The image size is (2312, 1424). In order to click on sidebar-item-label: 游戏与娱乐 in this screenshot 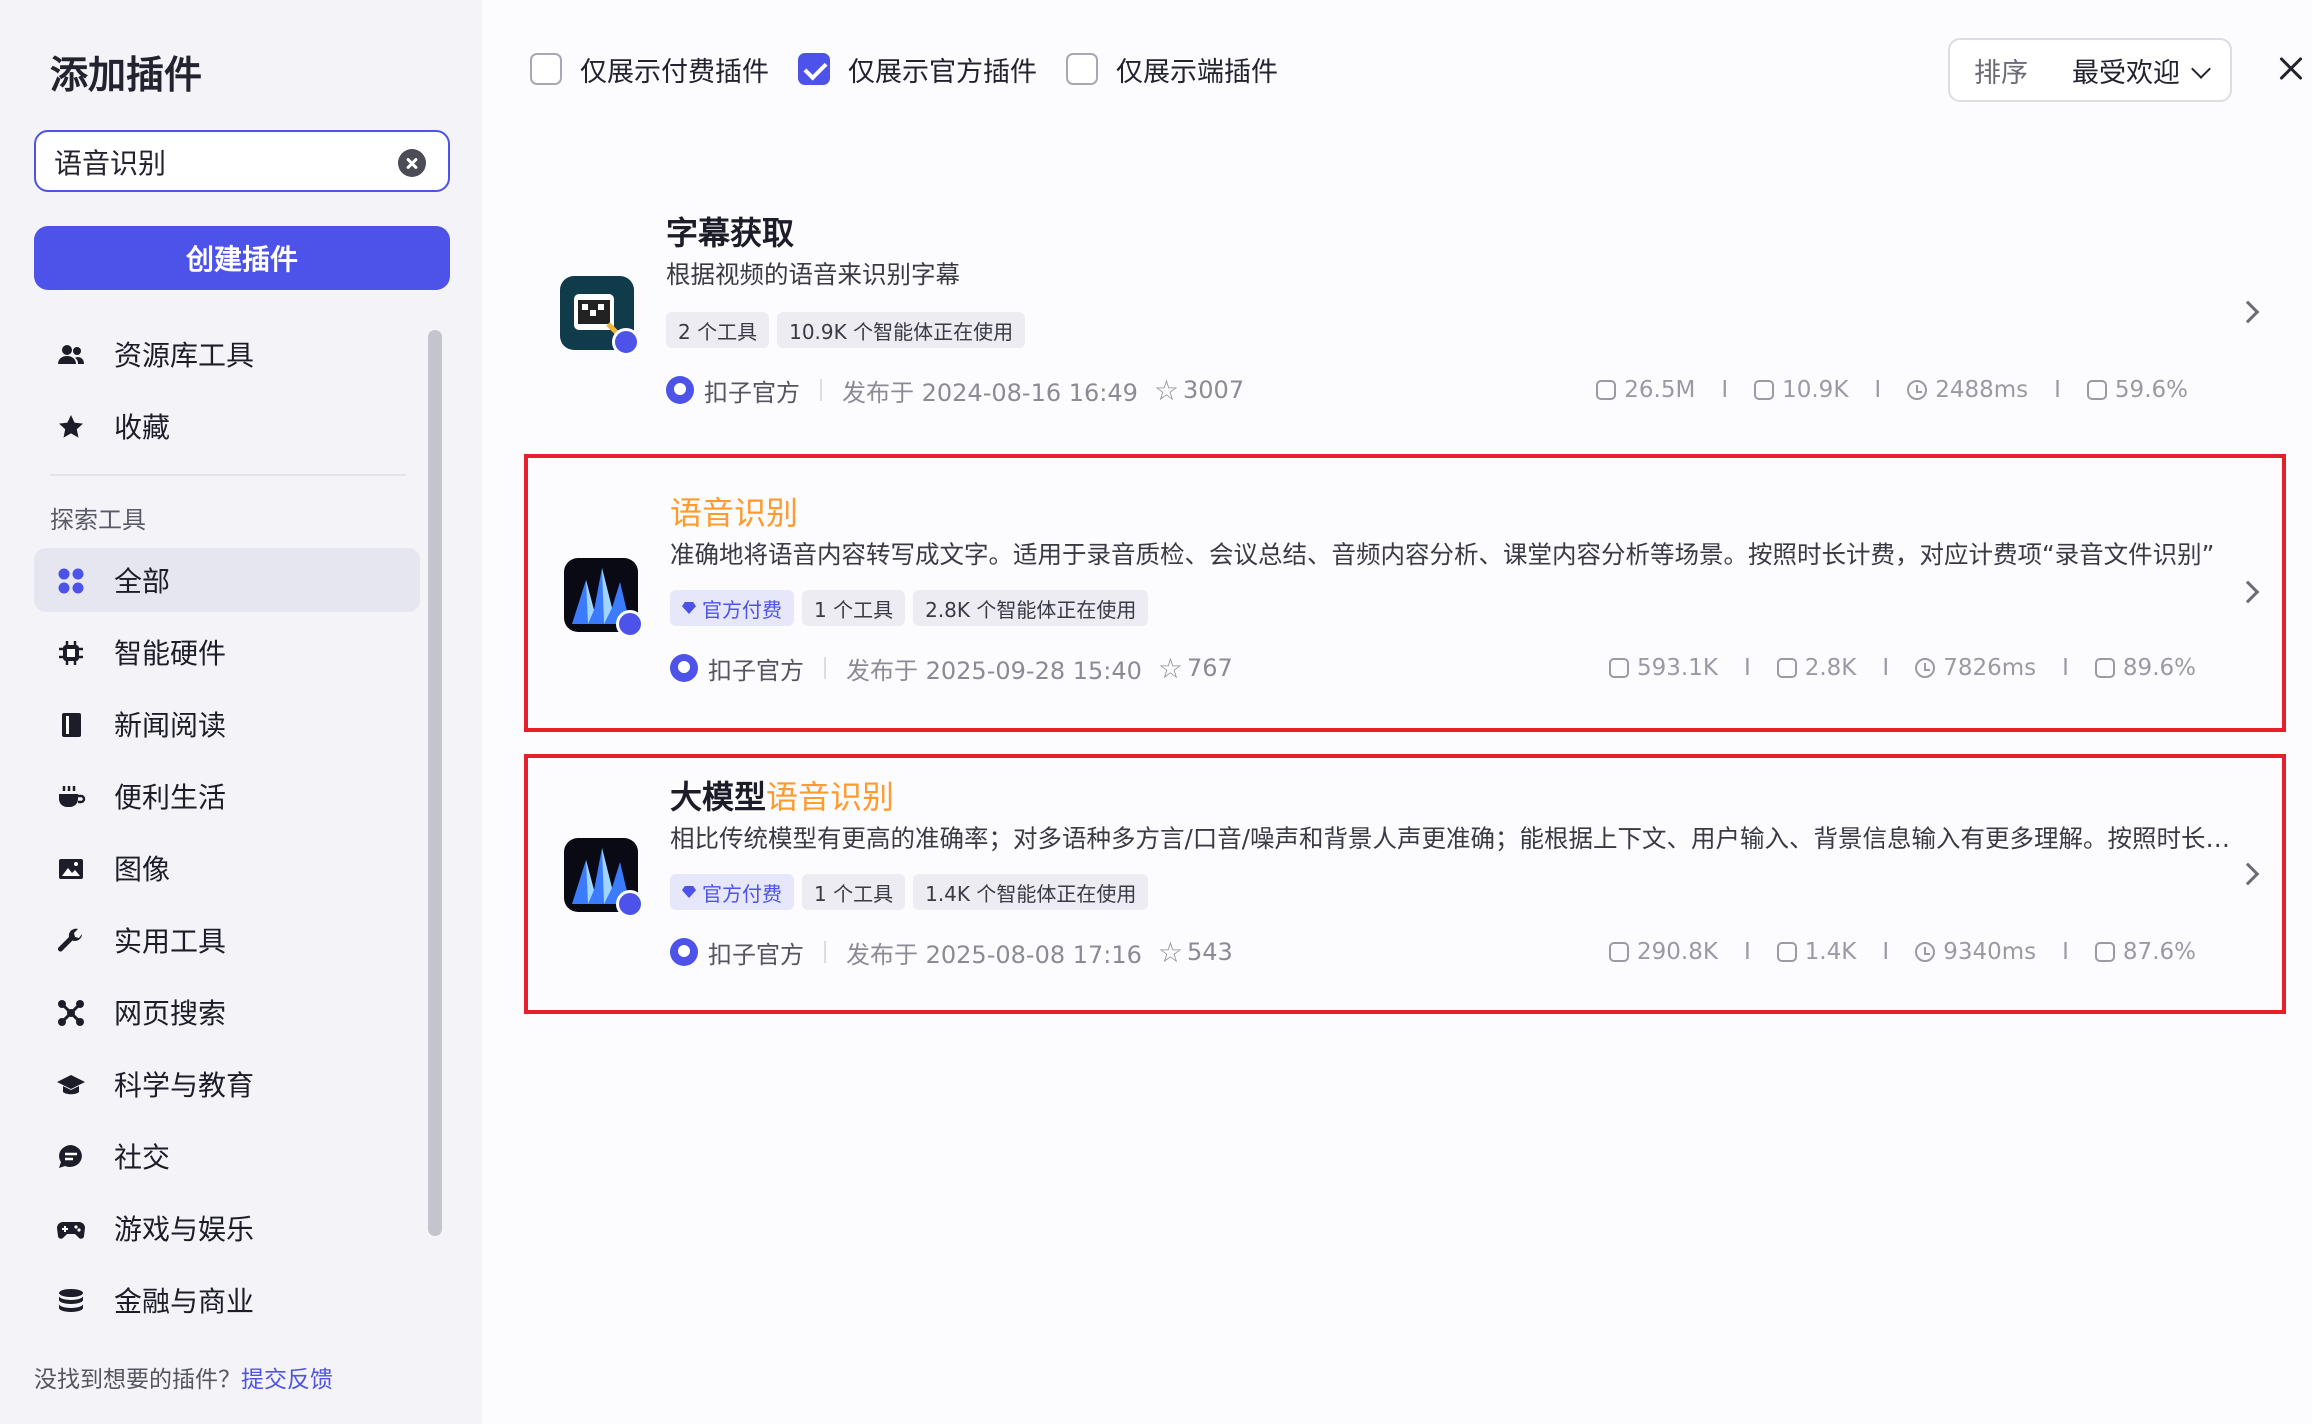, I will do `click(184, 1229)`.